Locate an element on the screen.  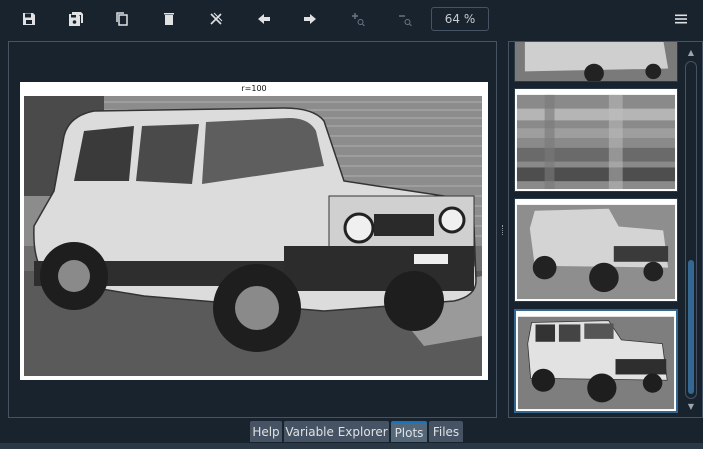
next-button is located at coordinates (310, 19).